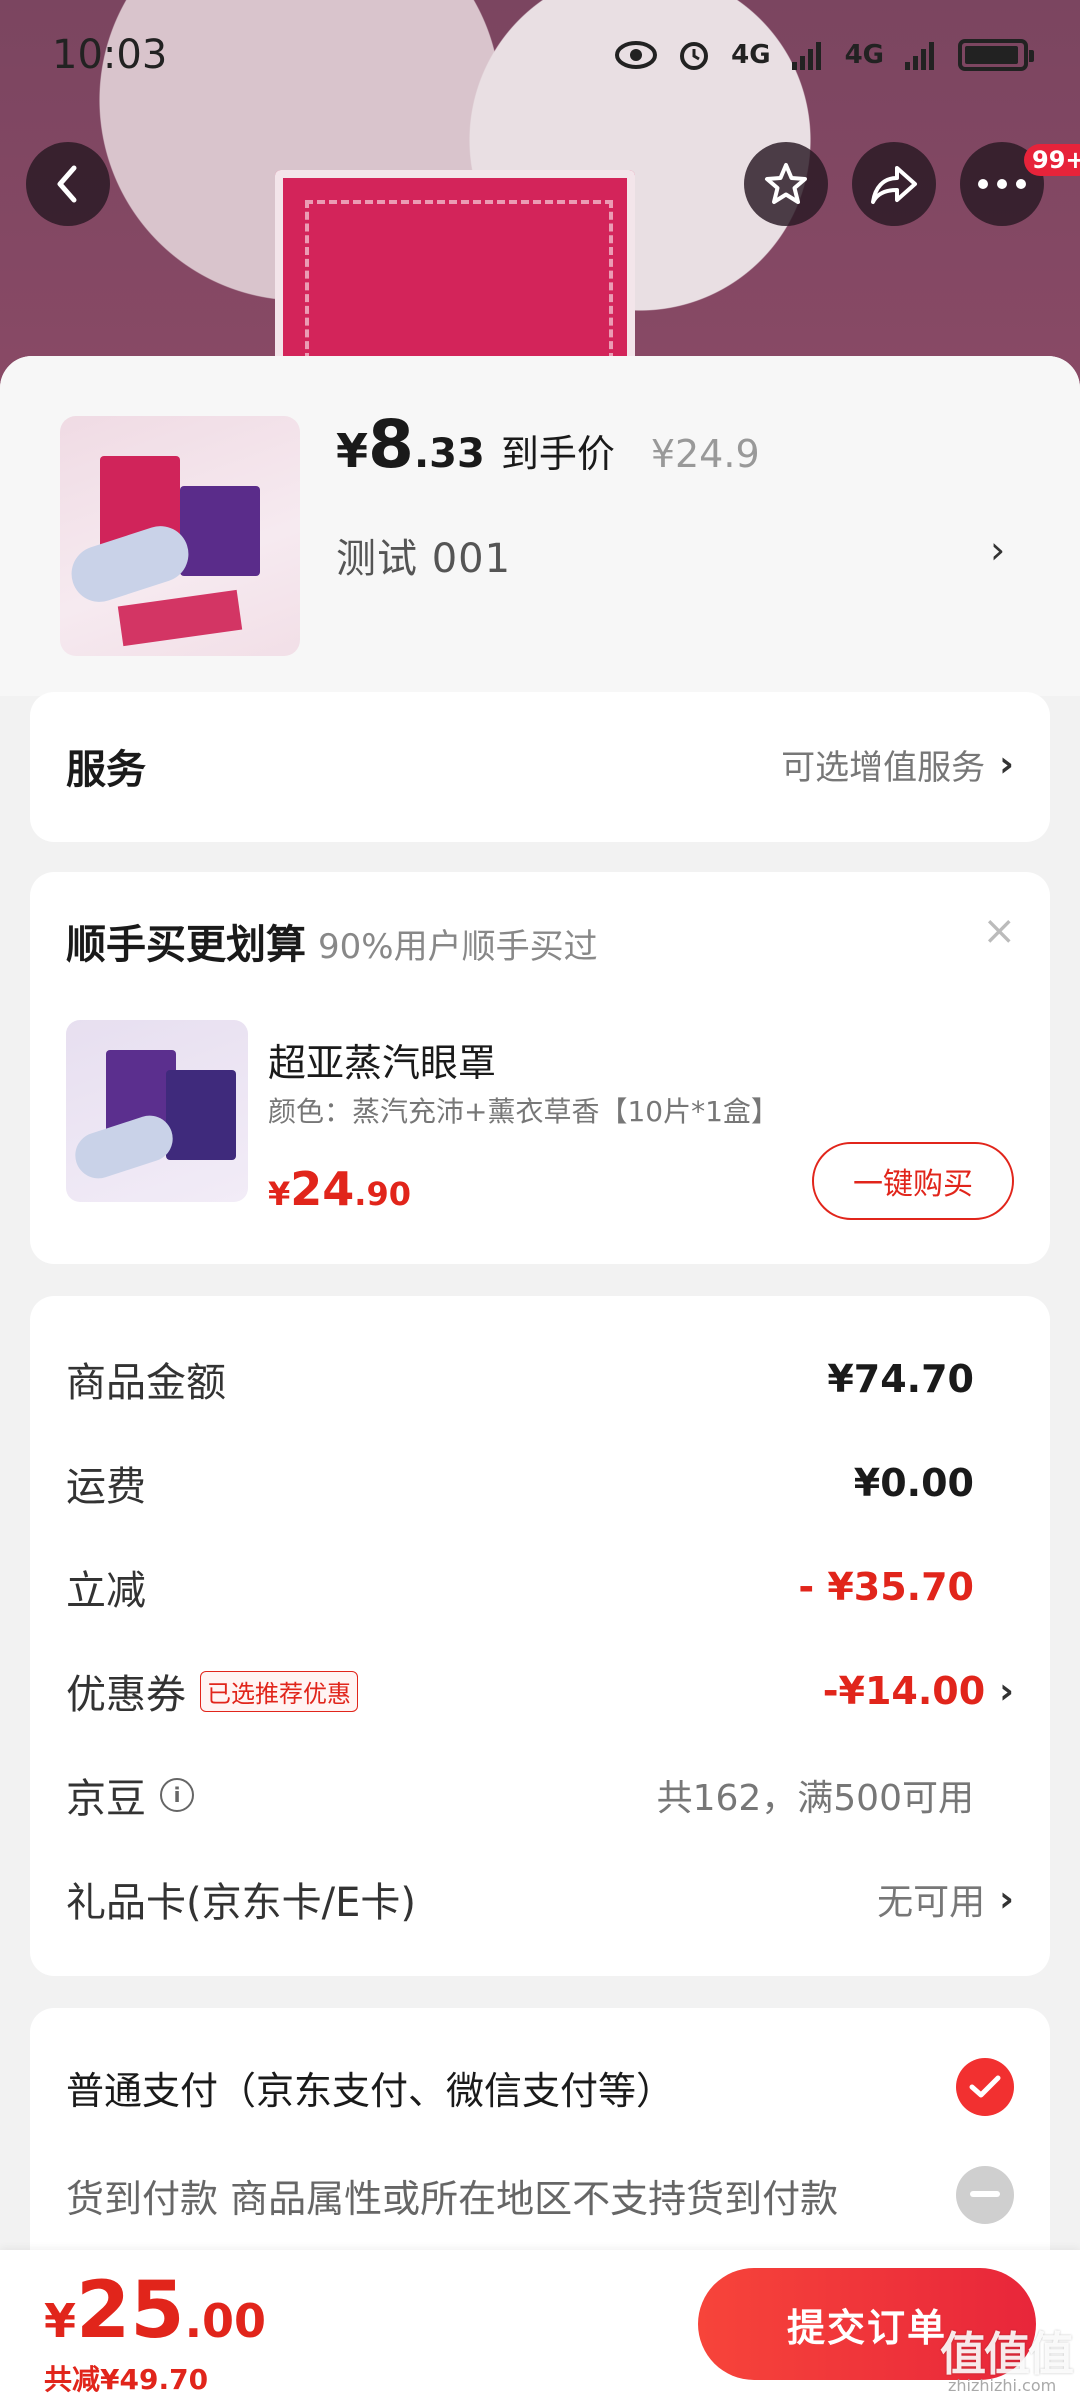 This screenshot has height=2400, width=1080. Describe the element at coordinates (985, 2087) in the screenshot. I see `check-circle-icon` at that location.